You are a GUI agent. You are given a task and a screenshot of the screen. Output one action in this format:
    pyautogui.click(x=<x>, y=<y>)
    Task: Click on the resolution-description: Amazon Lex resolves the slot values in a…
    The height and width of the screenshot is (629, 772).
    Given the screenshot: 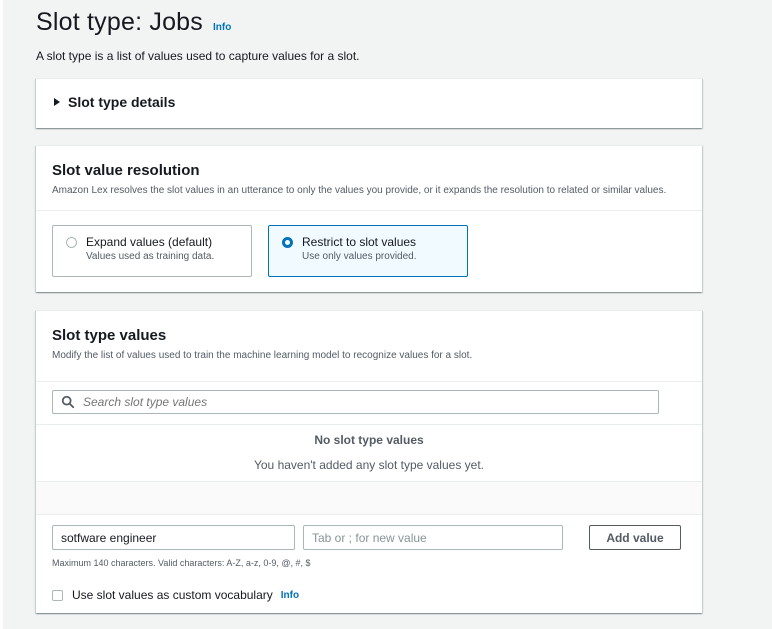 What is the action you would take?
    pyautogui.click(x=359, y=190)
    